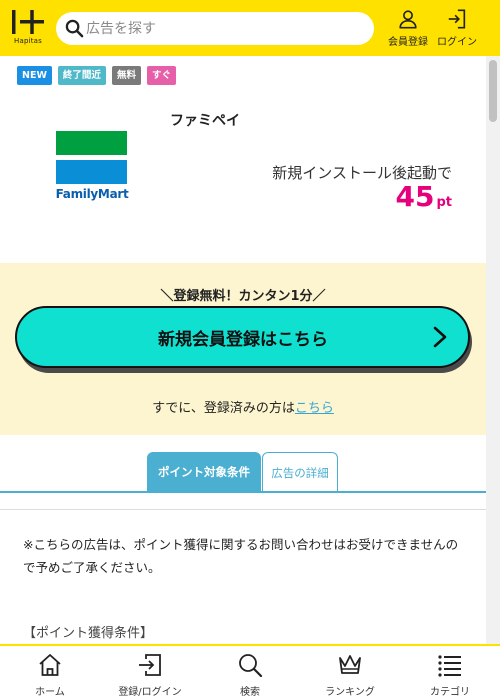 The height and width of the screenshot is (700, 500). What do you see at coordinates (91, 143) in the screenshot?
I see `logo-green-bar` at bounding box center [91, 143].